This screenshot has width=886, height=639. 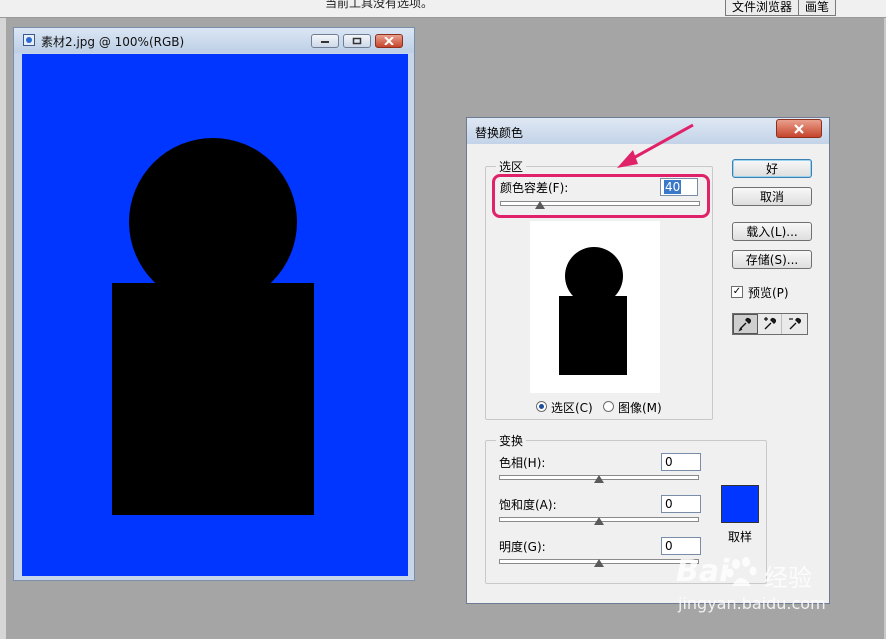 I want to click on black-rectangle-shape, so click(x=213, y=399).